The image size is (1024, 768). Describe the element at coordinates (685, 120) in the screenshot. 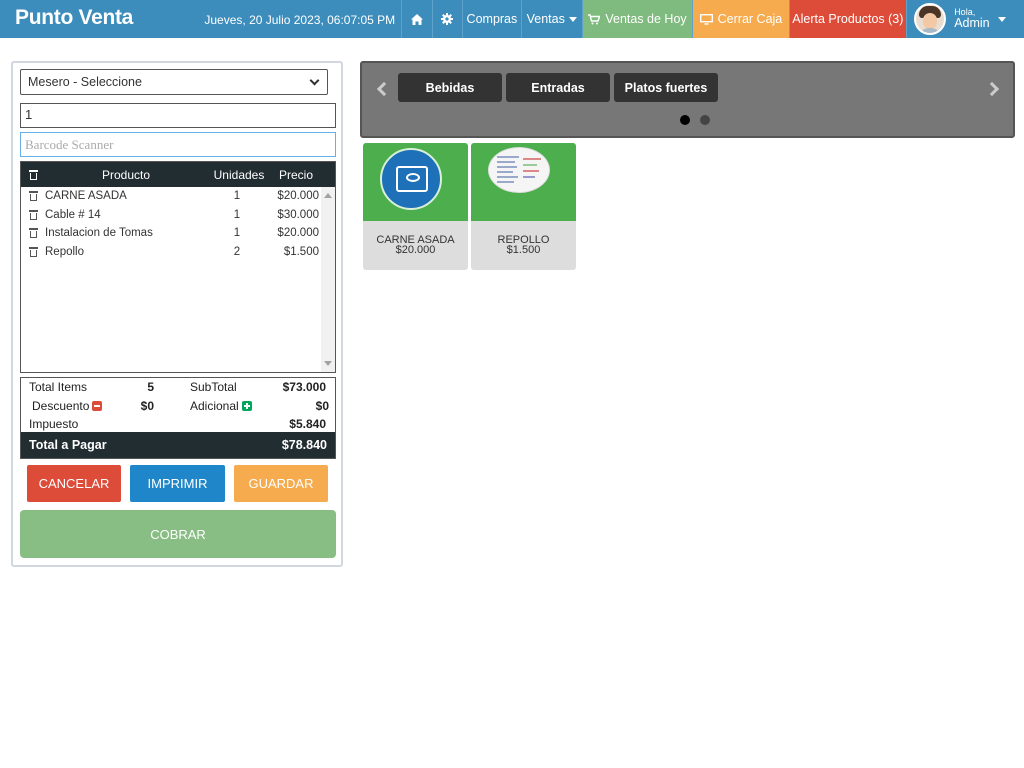

I see `carousel-dot-active` at that location.